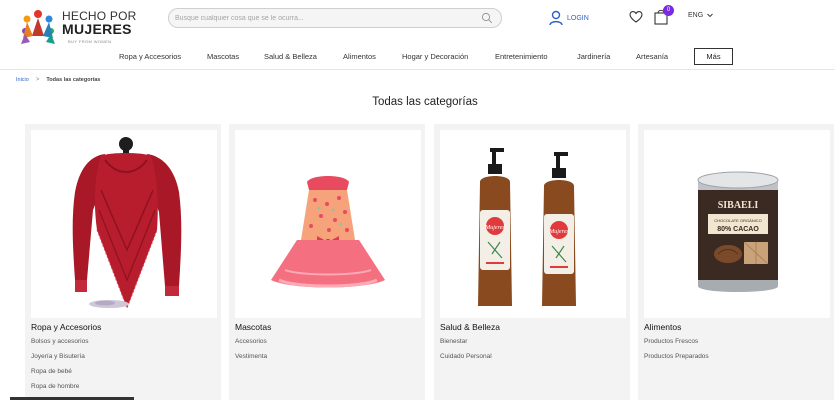 The width and height of the screenshot is (835, 400). I want to click on more-categories-button: Más, so click(713, 56).